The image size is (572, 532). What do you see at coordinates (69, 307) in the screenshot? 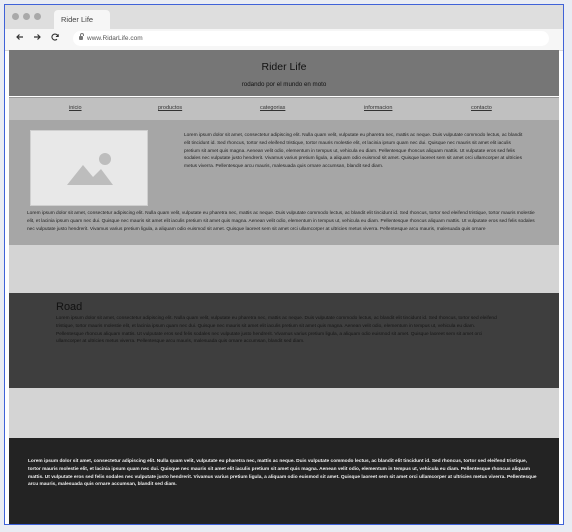
I see `road-heading: Road` at bounding box center [69, 307].